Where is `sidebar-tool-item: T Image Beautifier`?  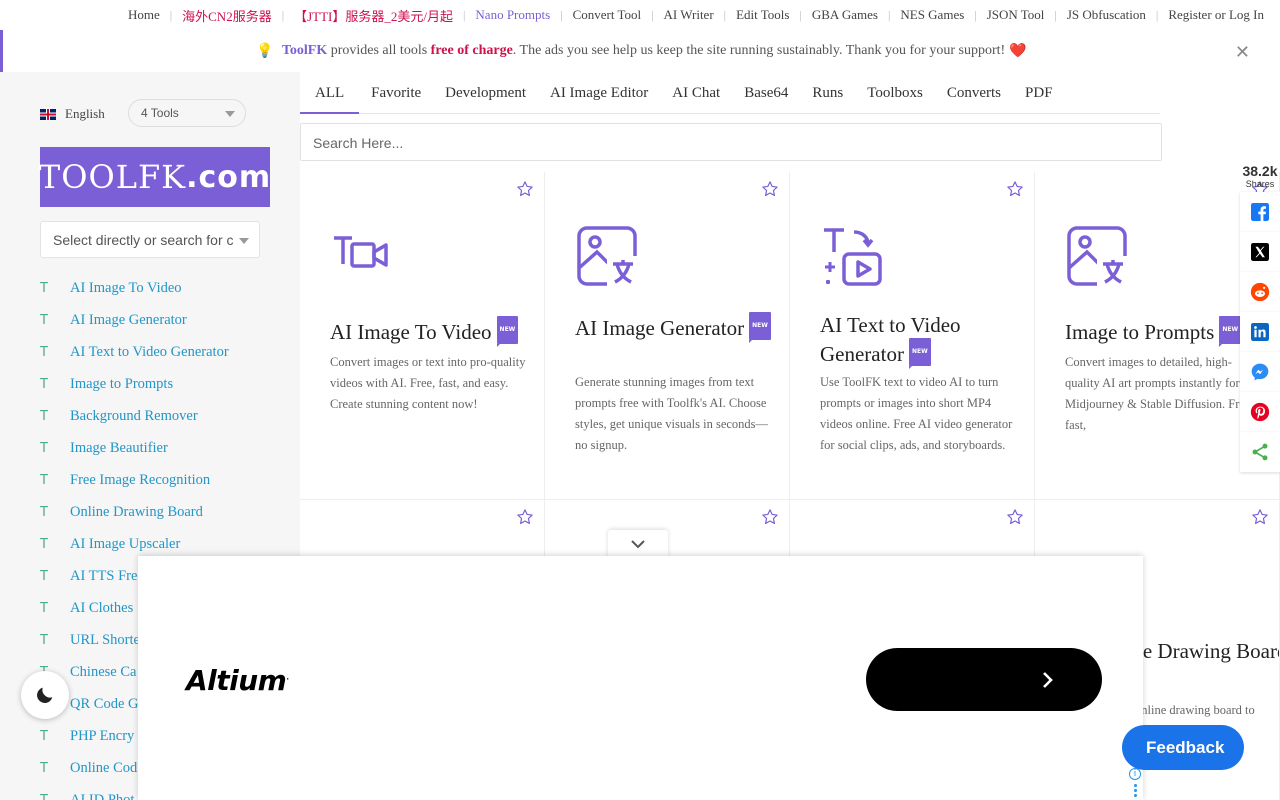
sidebar-tool-item: T Image Beautifier is located at coordinates (134, 448).